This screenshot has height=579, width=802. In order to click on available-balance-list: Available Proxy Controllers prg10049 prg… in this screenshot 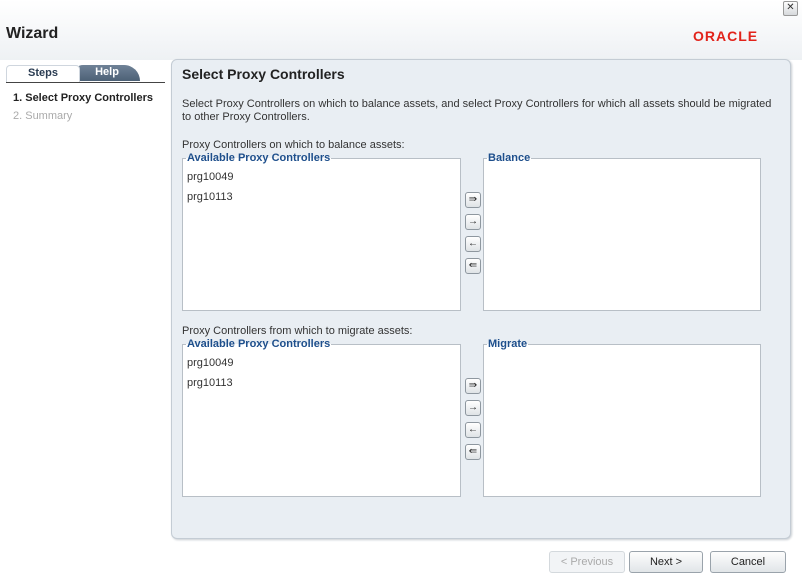, I will do `click(321, 231)`.